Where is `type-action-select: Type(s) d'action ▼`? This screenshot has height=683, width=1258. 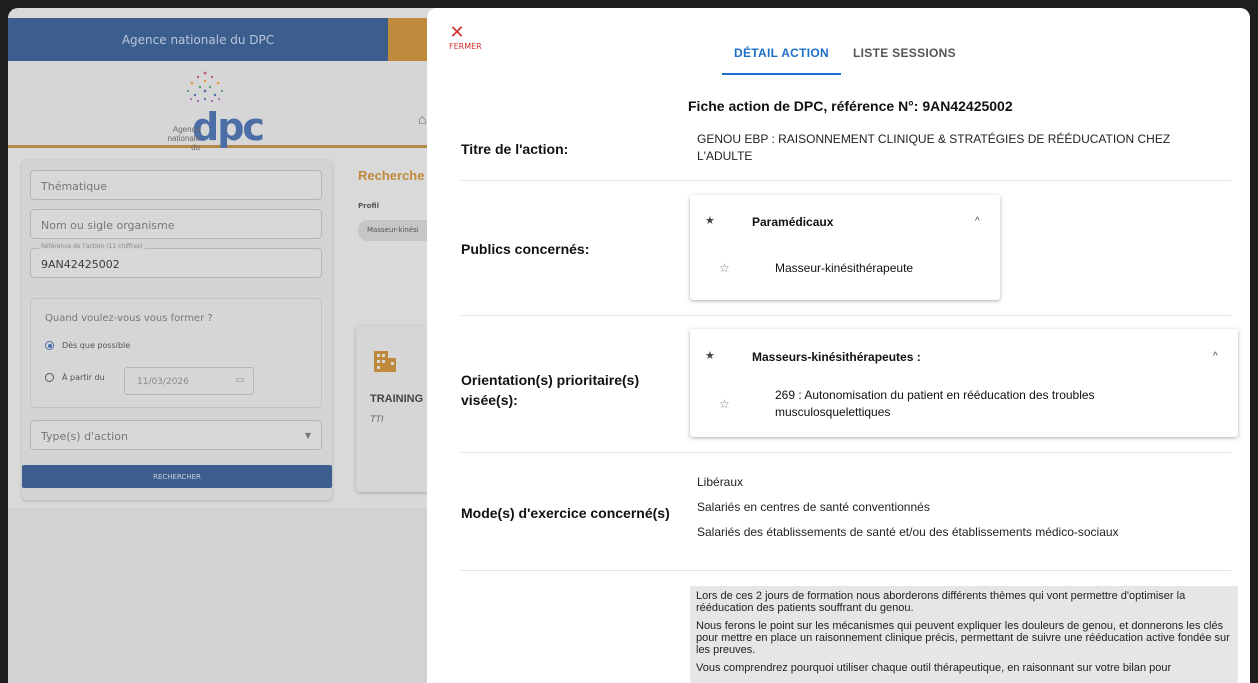
type-action-select: Type(s) d'action ▼ is located at coordinates (176, 435).